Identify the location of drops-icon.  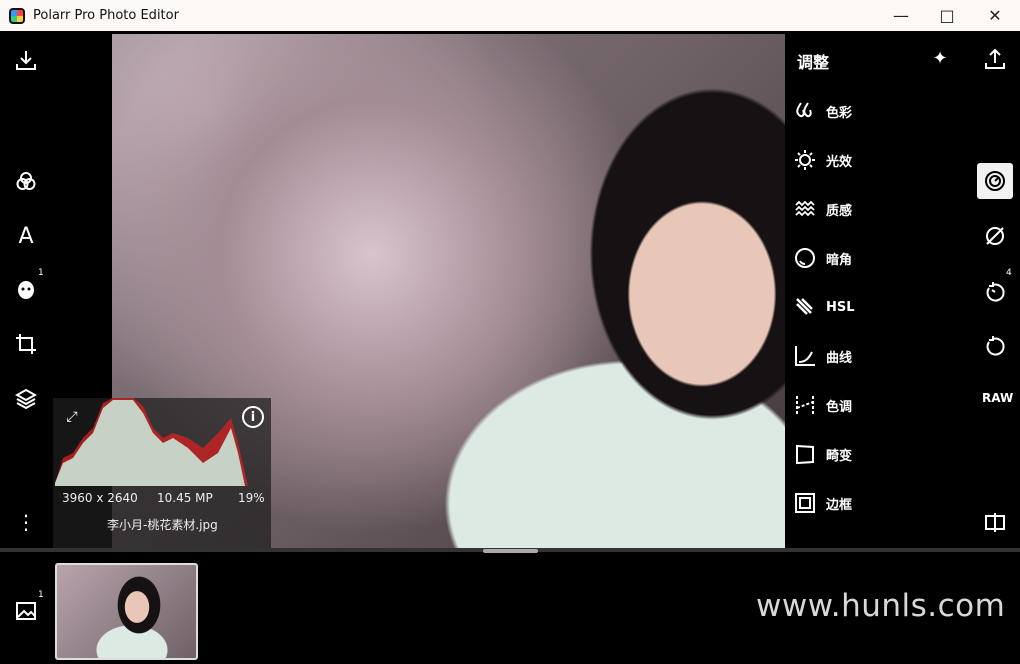
(804, 110).